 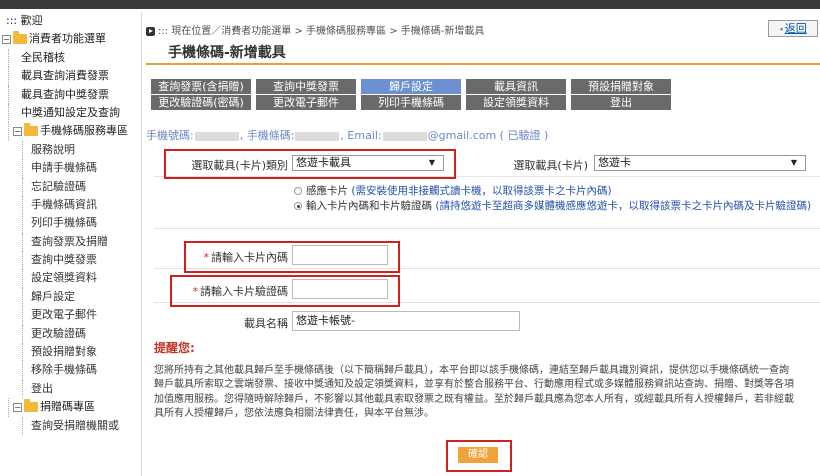 What do you see at coordinates (81, 186) in the screenshot?
I see `sidebar-subitem: 忘記驗證碼` at bounding box center [81, 186].